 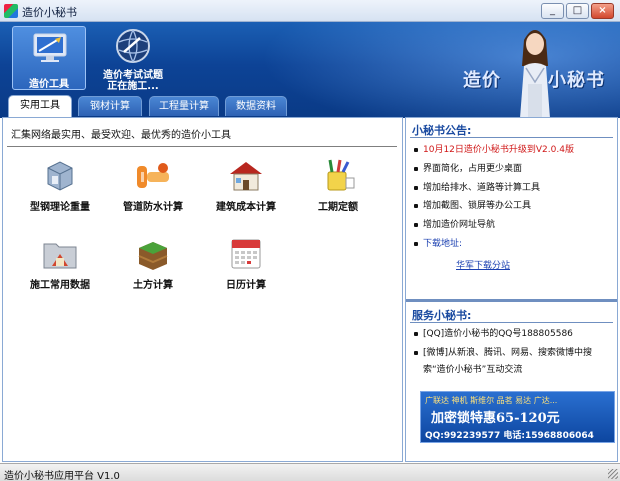 I want to click on window-title: 造价小秘书, so click(x=49, y=12).